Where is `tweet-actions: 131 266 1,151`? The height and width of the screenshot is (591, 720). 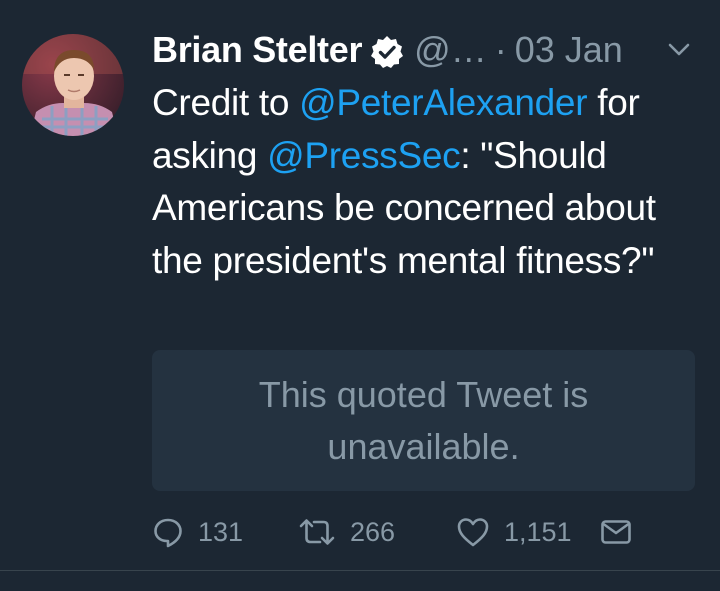
tweet-actions: 131 266 1,151 is located at coordinates (392, 532).